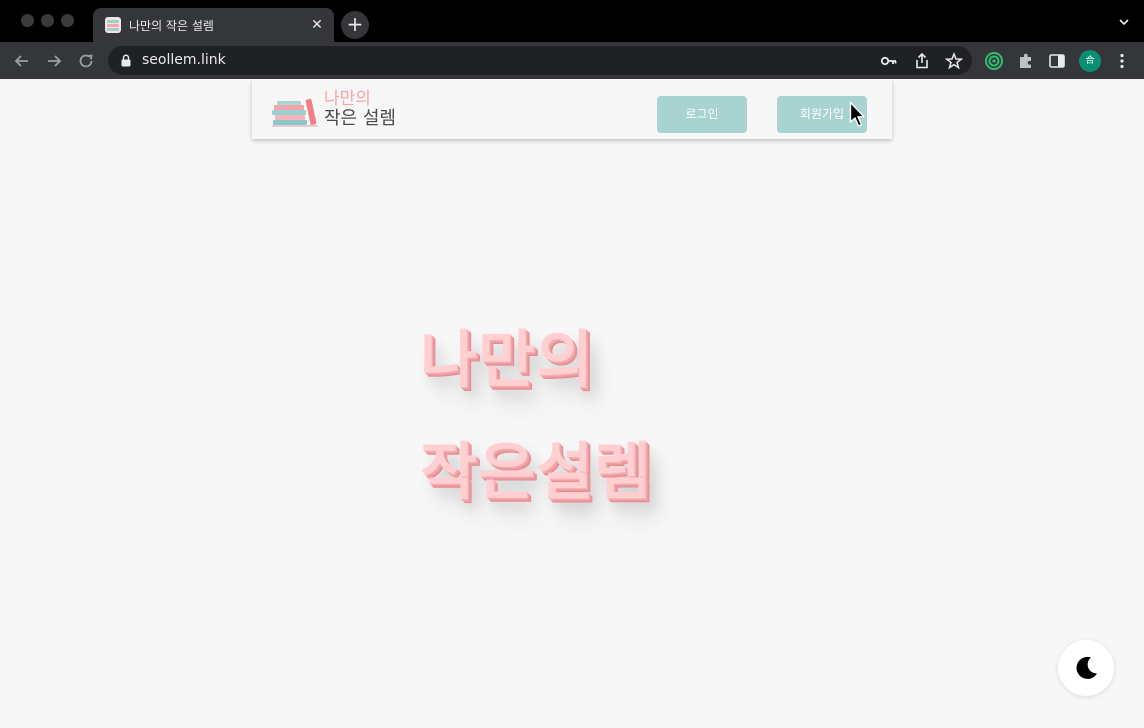 Image resolution: width=1144 pixels, height=728 pixels. I want to click on stacked-books-icon, so click(295, 112).